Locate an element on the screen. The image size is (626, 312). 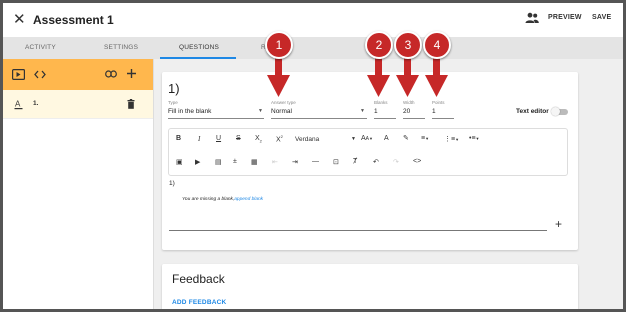
callout-badge-2: 2 is located at coordinates (379, 45).